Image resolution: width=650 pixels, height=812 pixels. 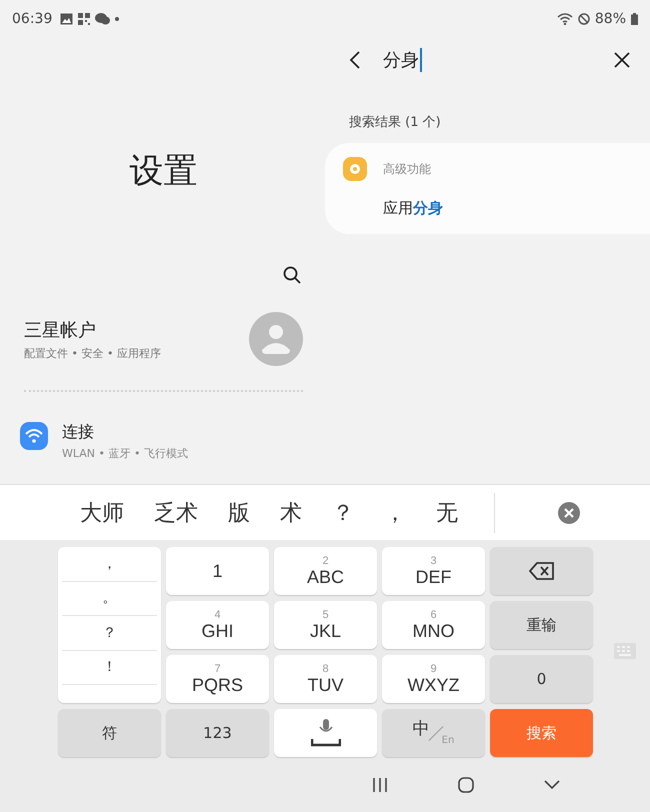 I want to click on candidate-word: 版, so click(x=239, y=513).